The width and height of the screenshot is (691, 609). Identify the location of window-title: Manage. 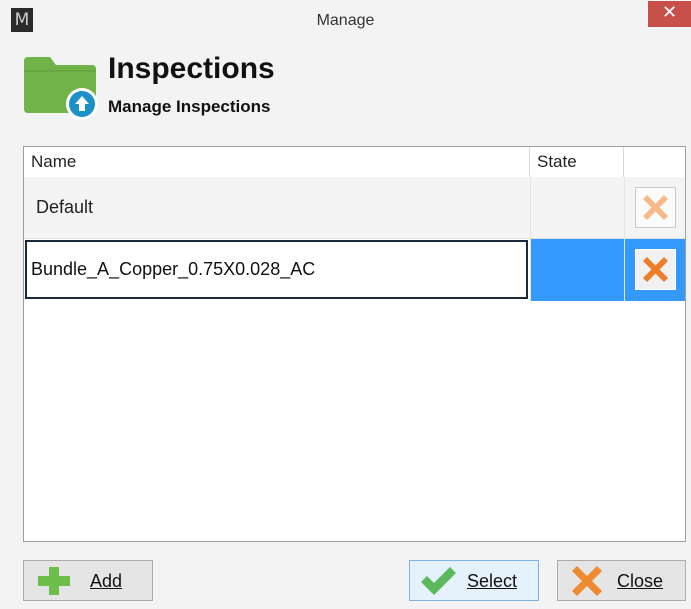
(345, 20).